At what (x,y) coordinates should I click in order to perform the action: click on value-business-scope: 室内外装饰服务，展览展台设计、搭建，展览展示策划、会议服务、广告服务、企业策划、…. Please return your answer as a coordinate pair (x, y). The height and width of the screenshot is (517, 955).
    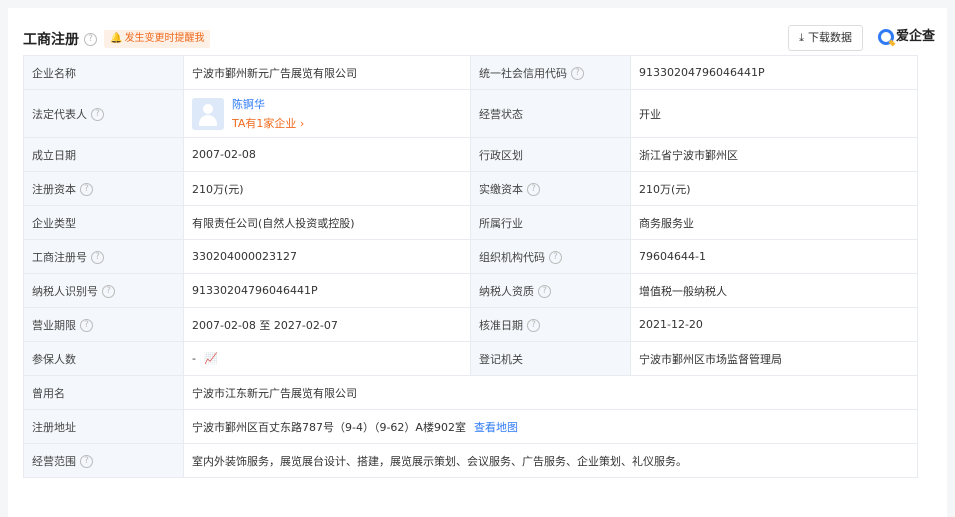
    Looking at the image, I should click on (550, 460).